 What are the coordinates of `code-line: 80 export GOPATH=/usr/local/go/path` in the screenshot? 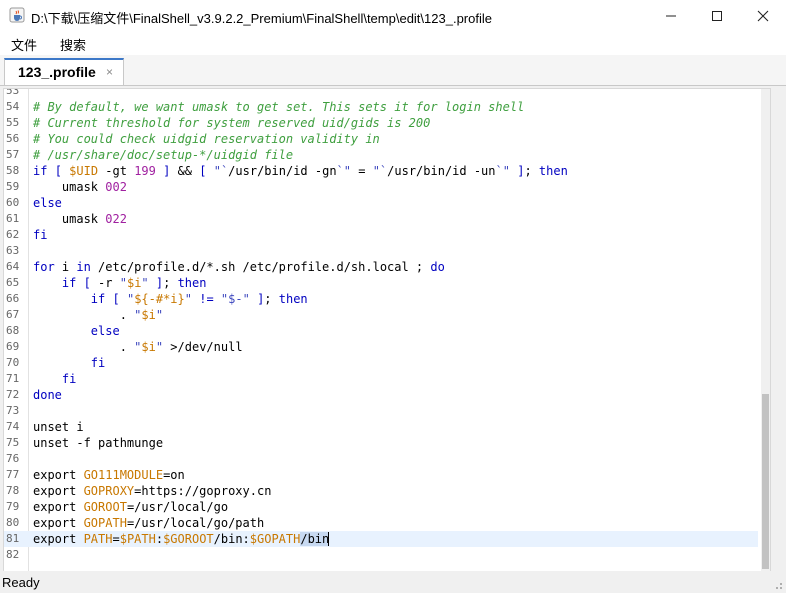 It's located at (381, 523).